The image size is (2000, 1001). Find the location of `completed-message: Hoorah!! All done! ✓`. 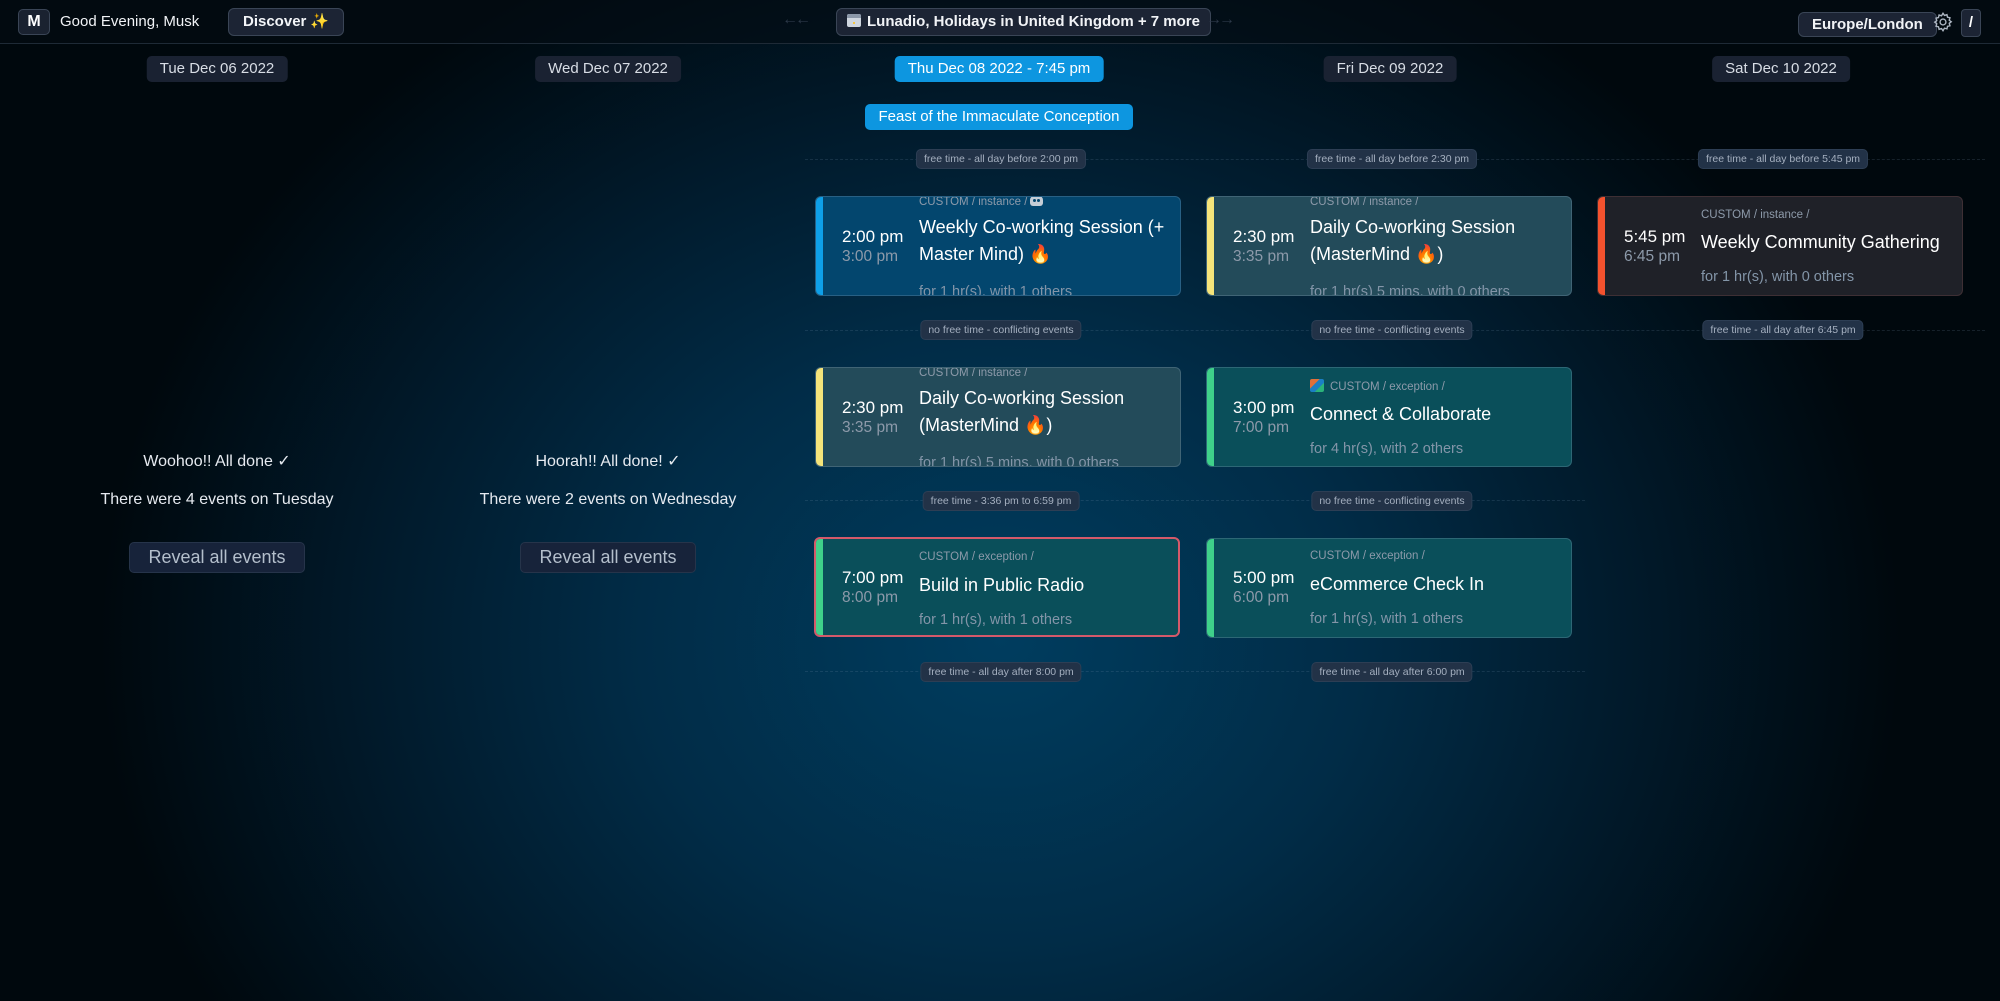

completed-message: Hoorah!! All done! ✓ is located at coordinates (608, 461).